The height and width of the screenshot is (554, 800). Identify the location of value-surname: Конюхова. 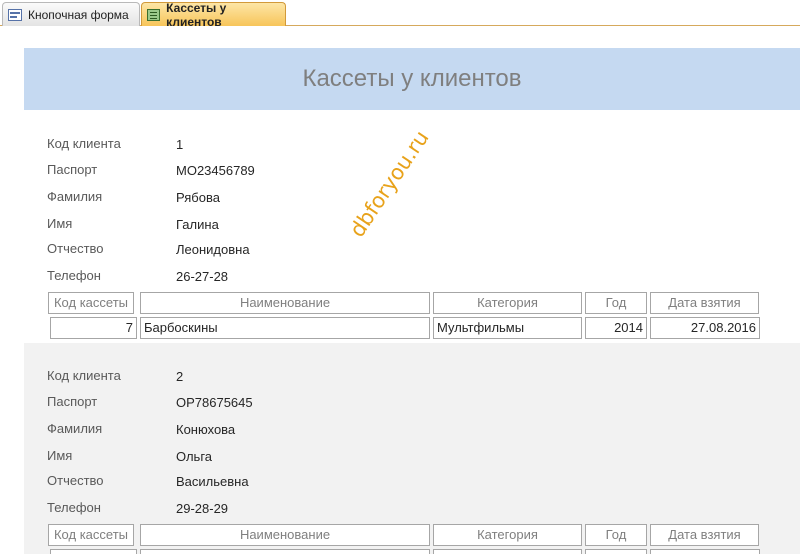
(206, 429).